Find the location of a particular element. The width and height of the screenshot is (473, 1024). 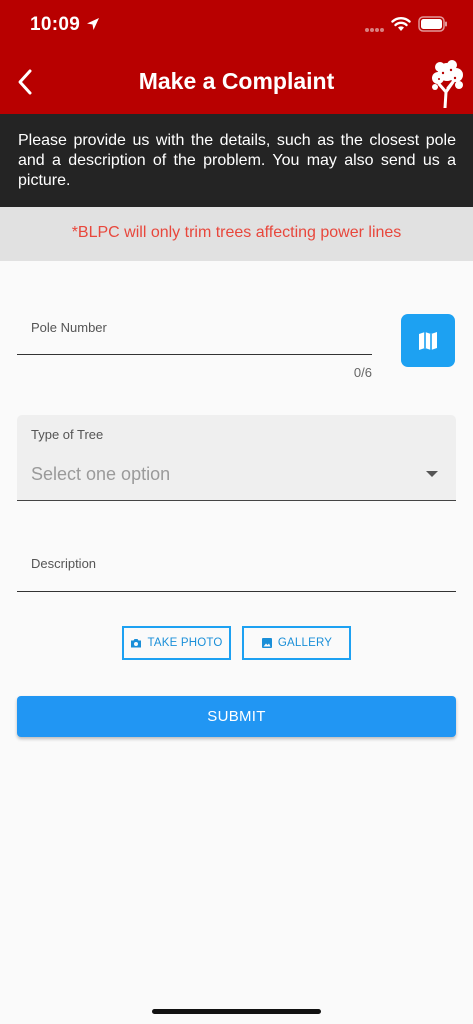

gallery-image-icon is located at coordinates (266, 643).